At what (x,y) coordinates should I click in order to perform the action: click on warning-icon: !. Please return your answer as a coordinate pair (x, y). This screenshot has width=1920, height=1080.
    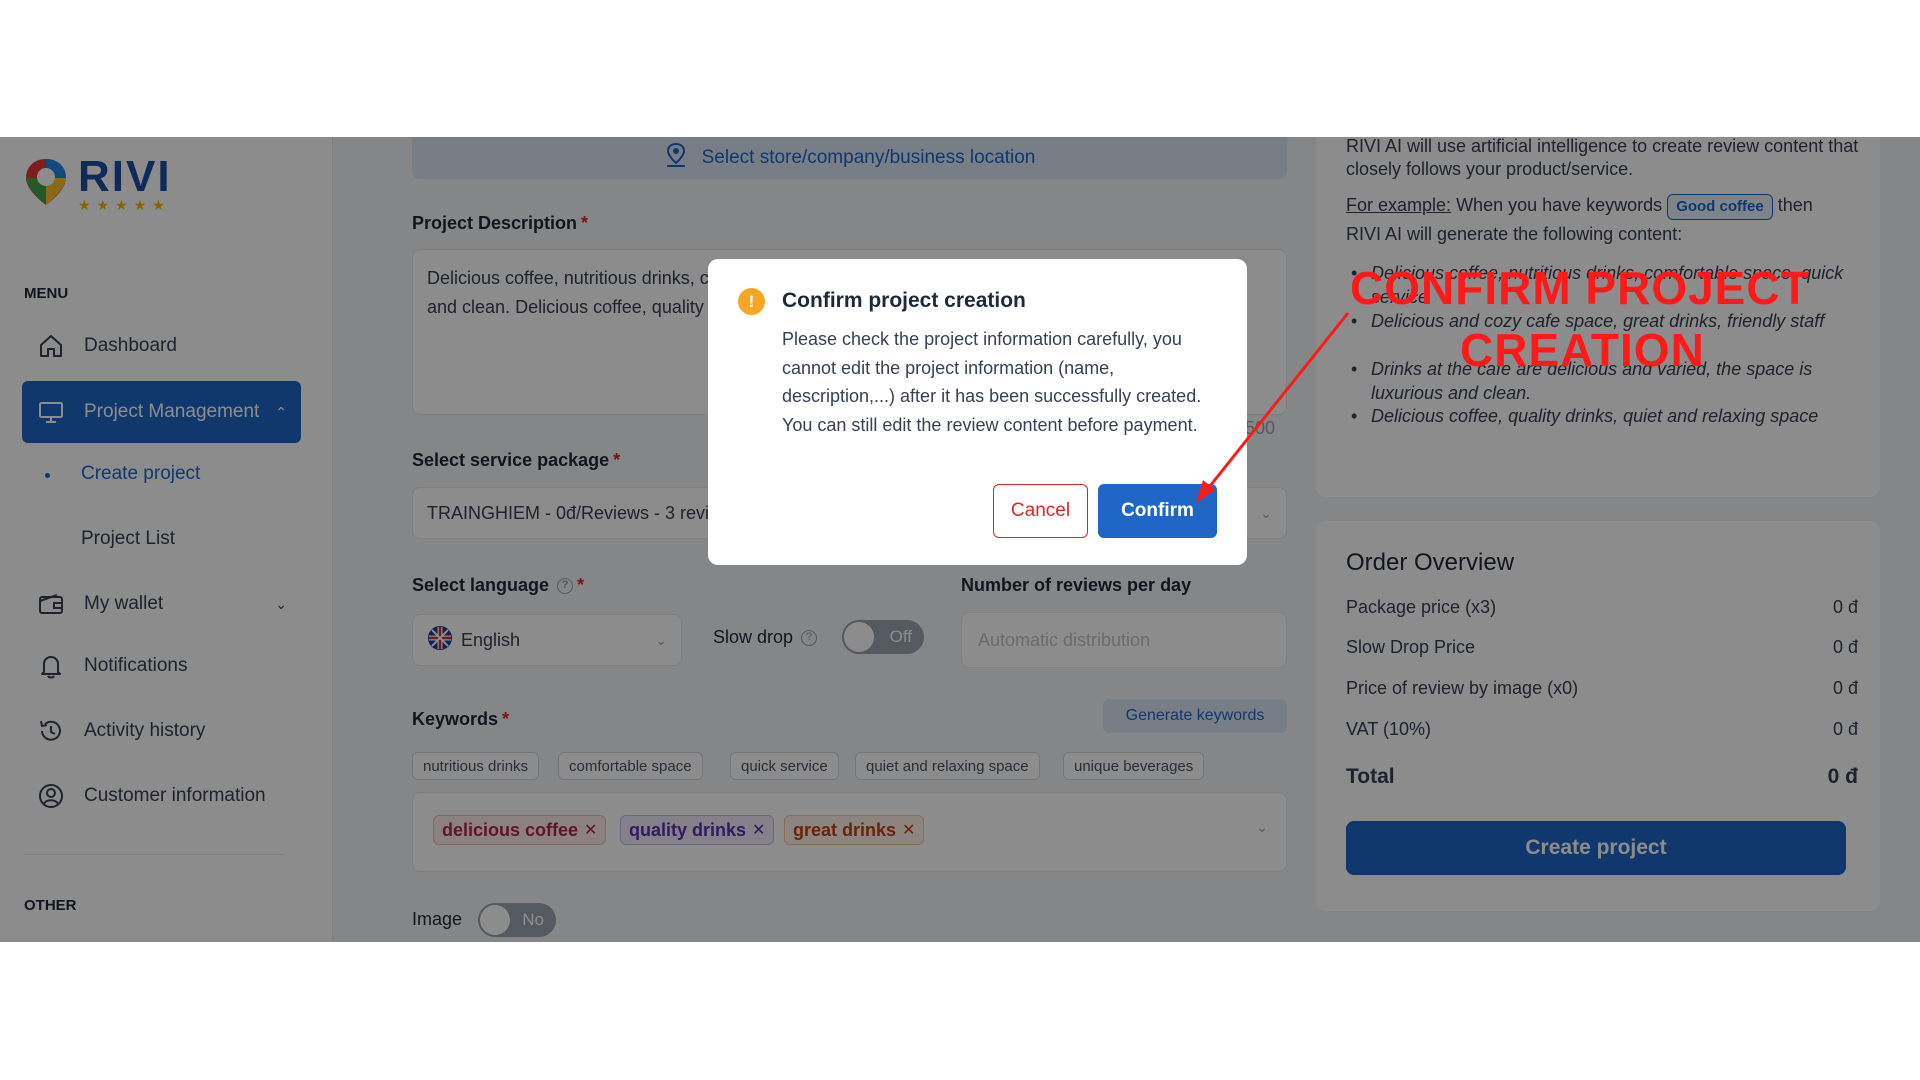
    Looking at the image, I should click on (751, 301).